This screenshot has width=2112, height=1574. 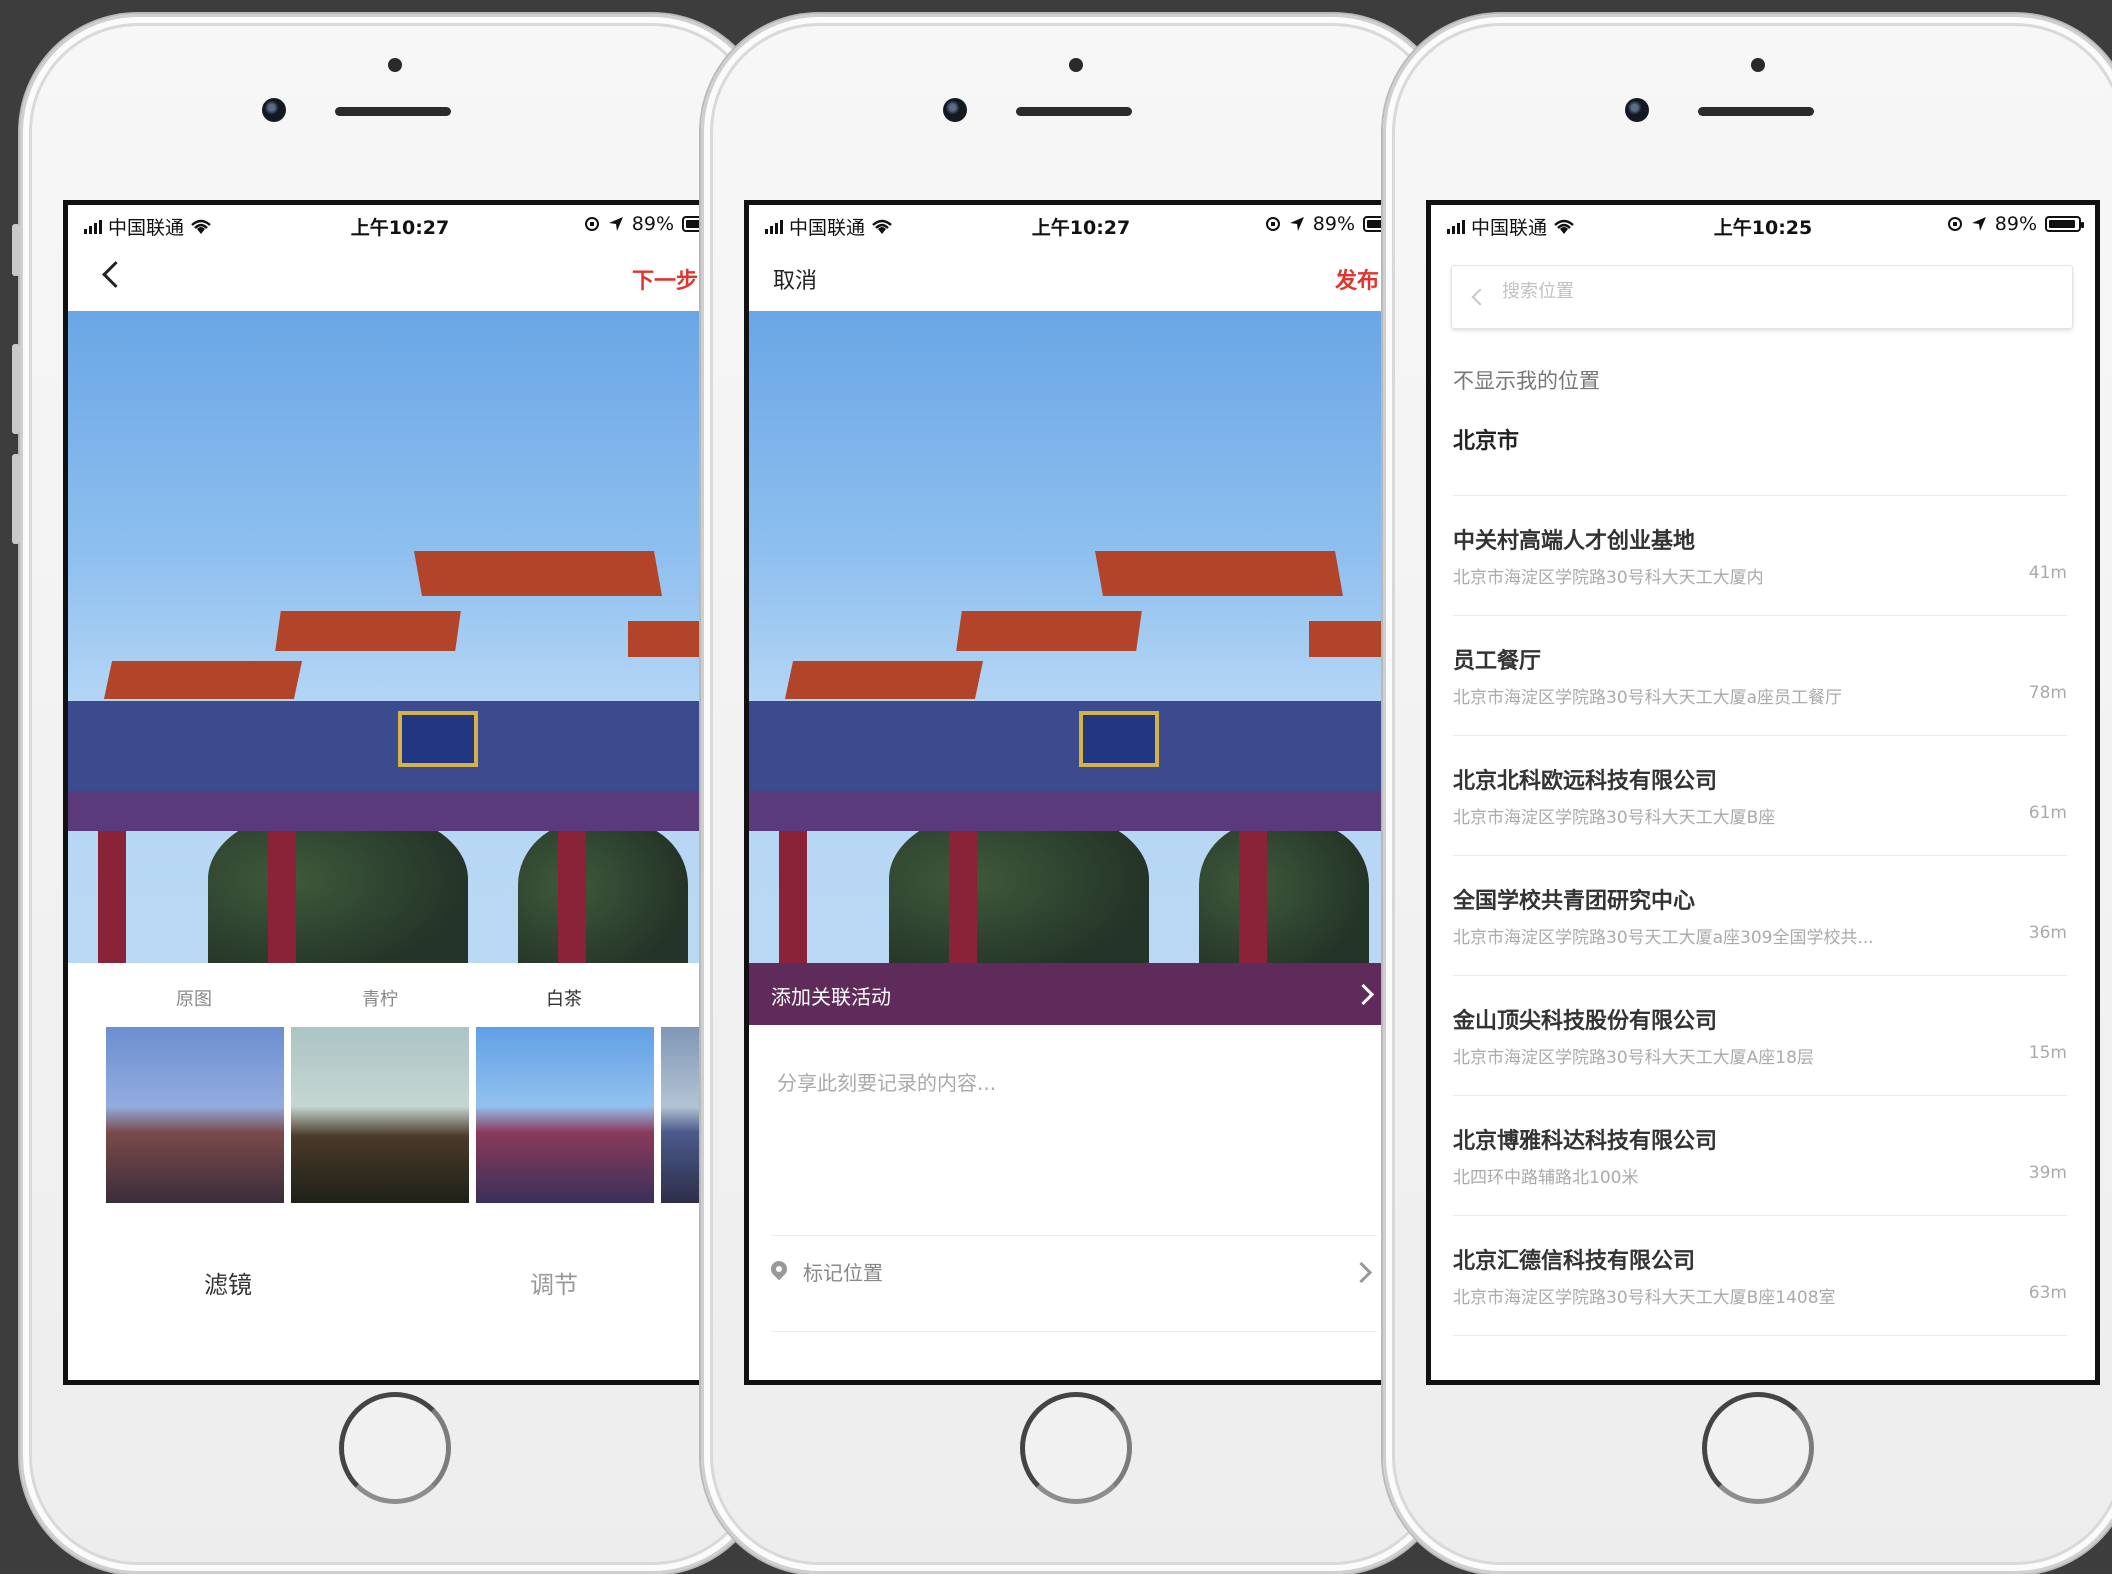 What do you see at coordinates (2064, 224) in the screenshot?
I see `battery-icon` at bounding box center [2064, 224].